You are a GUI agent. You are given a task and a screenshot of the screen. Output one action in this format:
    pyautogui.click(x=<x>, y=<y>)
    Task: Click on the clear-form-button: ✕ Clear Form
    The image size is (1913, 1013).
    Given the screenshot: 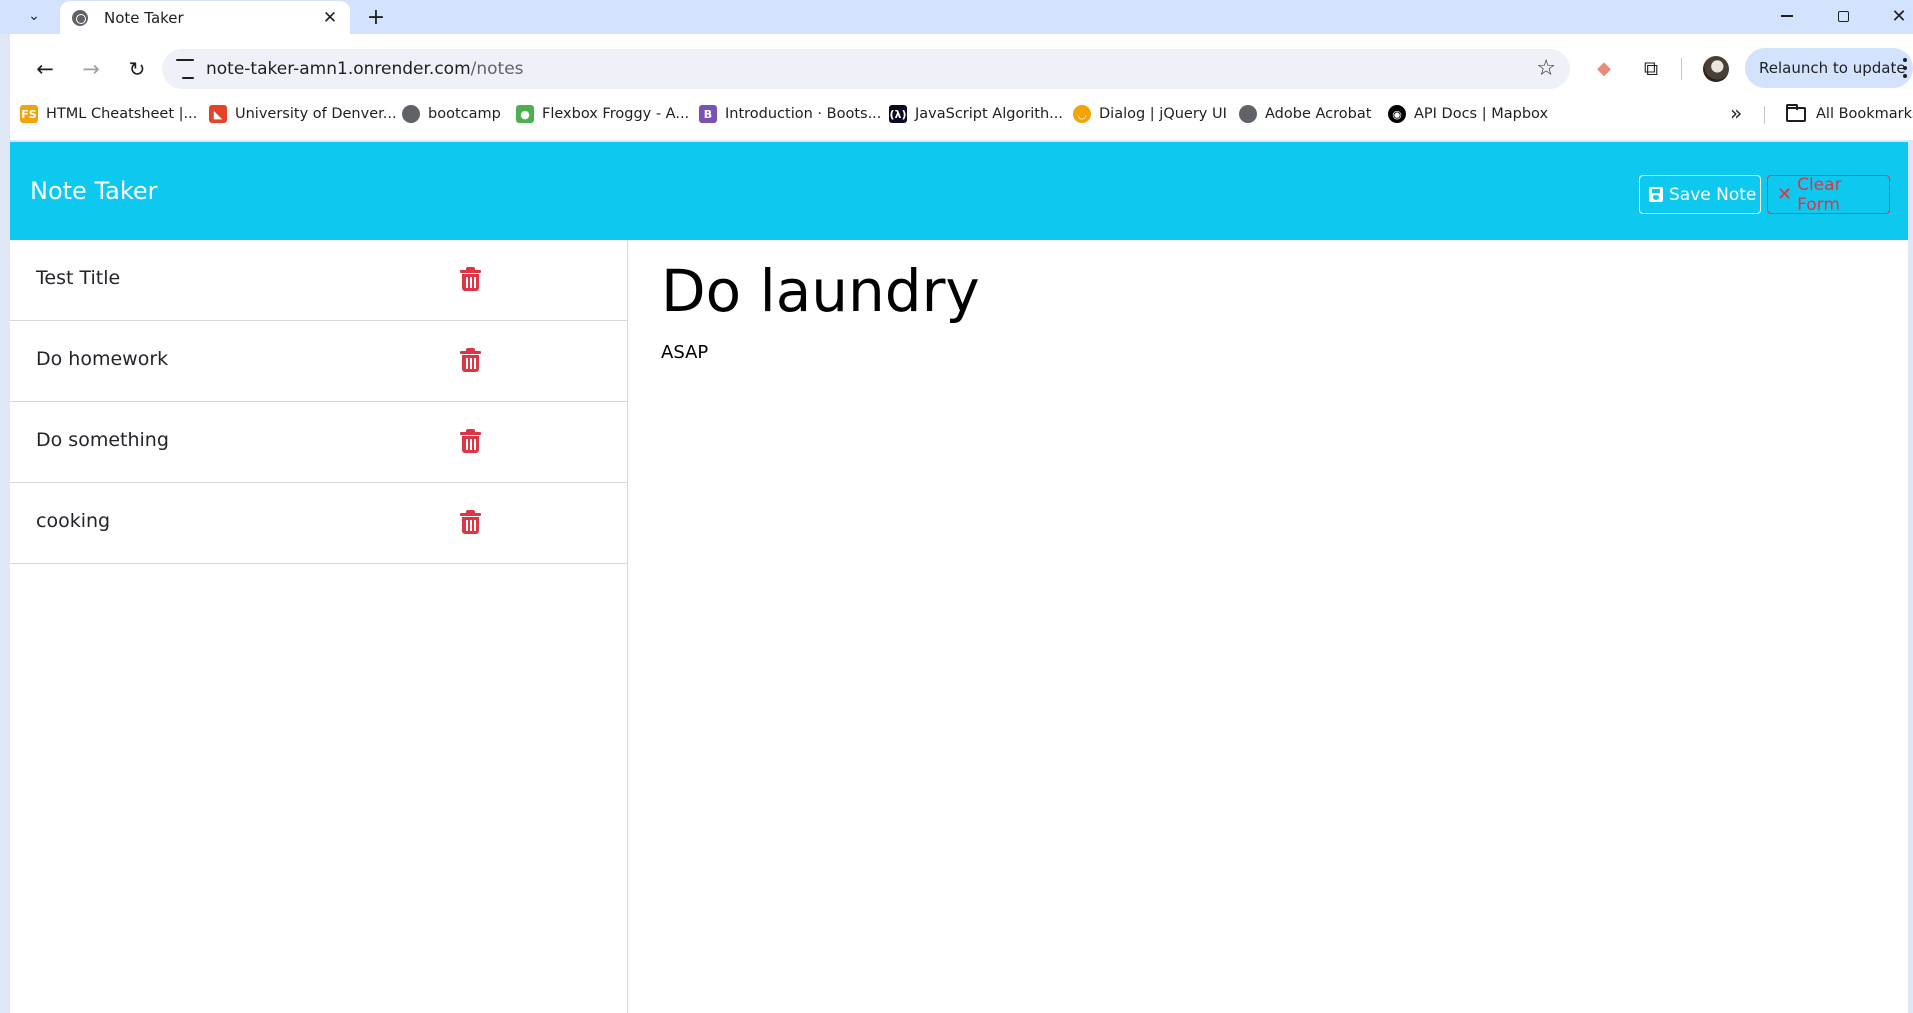 What is the action you would take?
    pyautogui.click(x=1828, y=194)
    